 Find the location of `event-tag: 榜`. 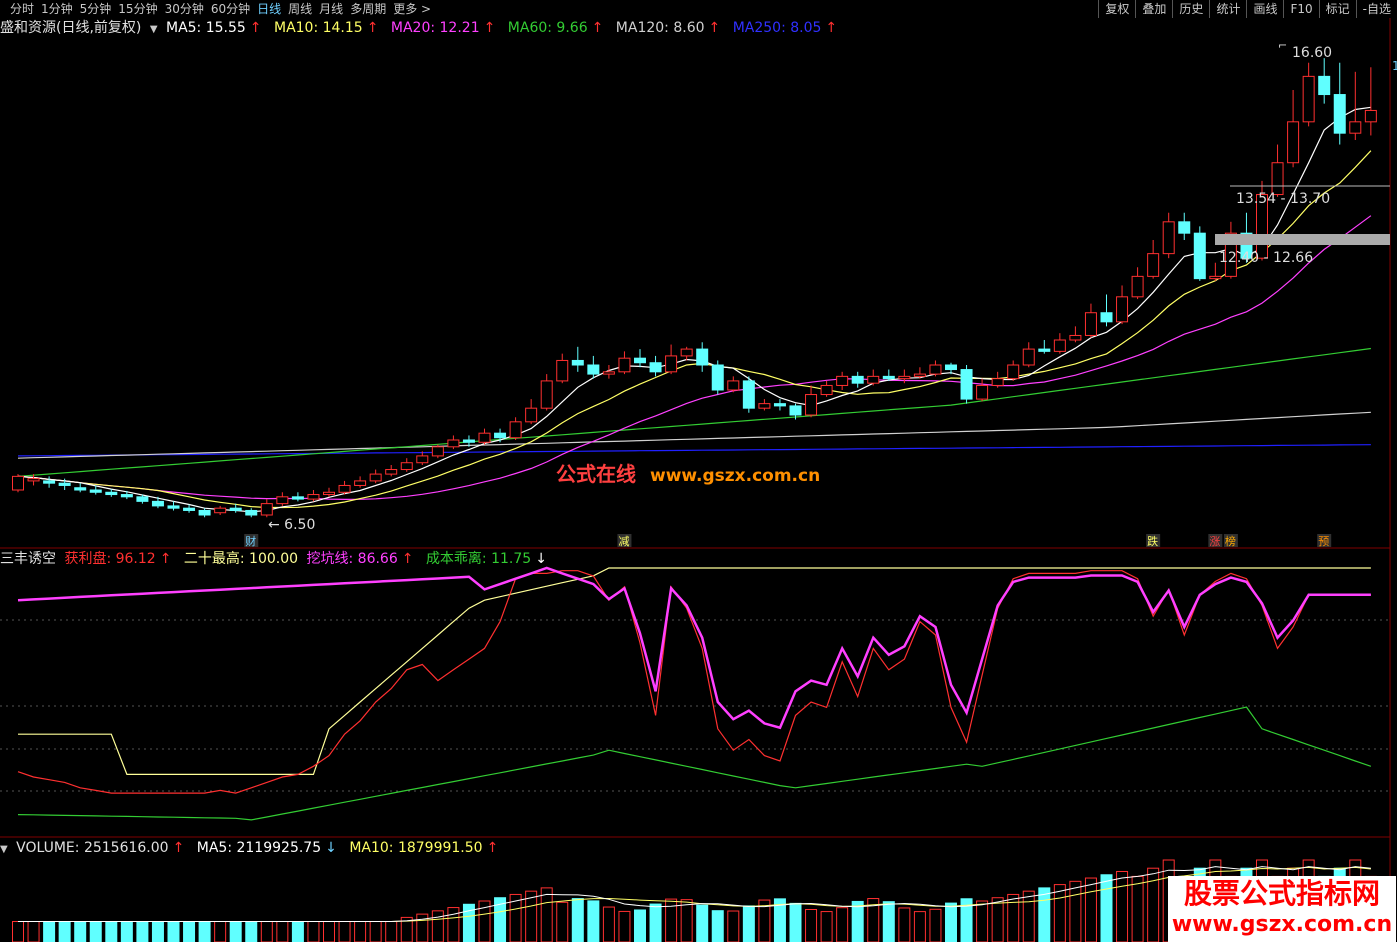

event-tag: 榜 is located at coordinates (1230, 541).